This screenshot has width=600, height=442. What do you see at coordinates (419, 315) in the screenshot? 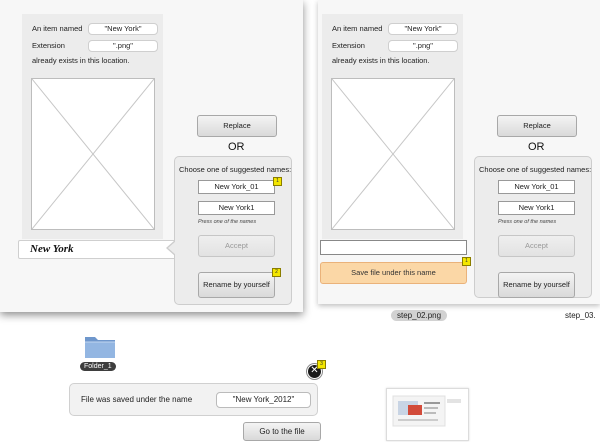
I see `caption-step-02: step_02.png` at bounding box center [419, 315].